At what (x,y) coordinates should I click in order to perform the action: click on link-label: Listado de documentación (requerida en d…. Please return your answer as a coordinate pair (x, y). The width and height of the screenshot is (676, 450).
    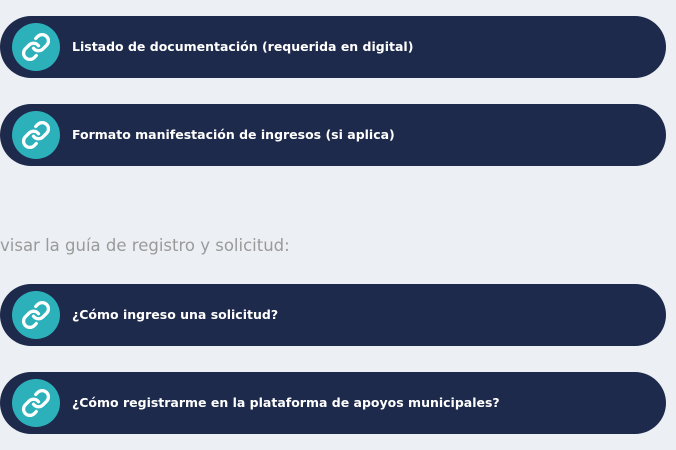
    Looking at the image, I should click on (243, 46).